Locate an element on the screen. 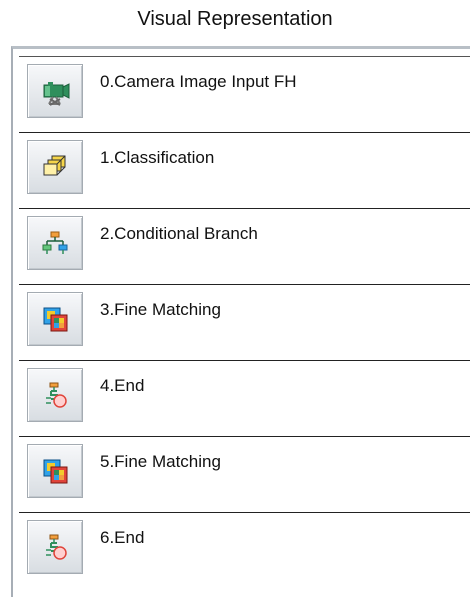  flow-item-label: 5.Fine Matching is located at coordinates (160, 461).